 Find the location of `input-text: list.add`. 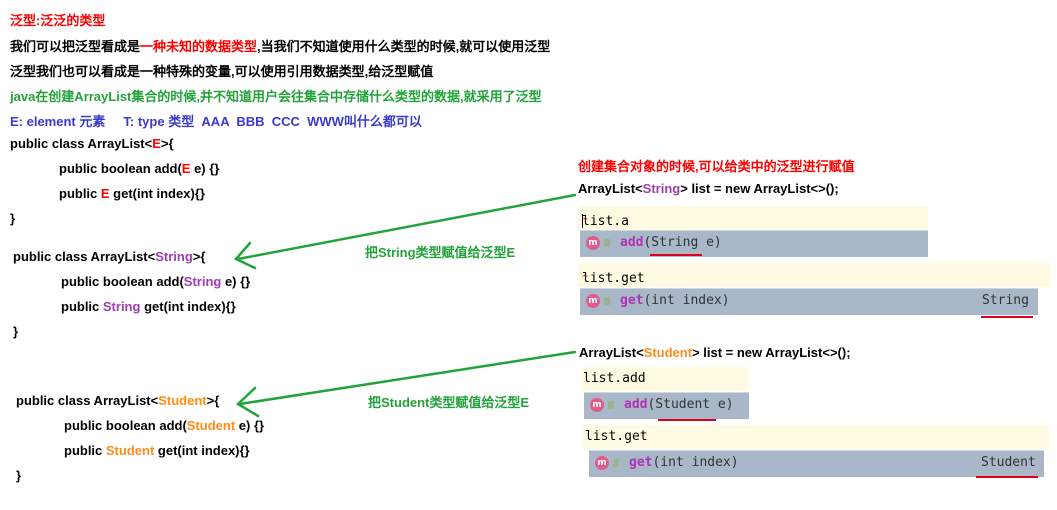

input-text: list.add is located at coordinates (614, 378).